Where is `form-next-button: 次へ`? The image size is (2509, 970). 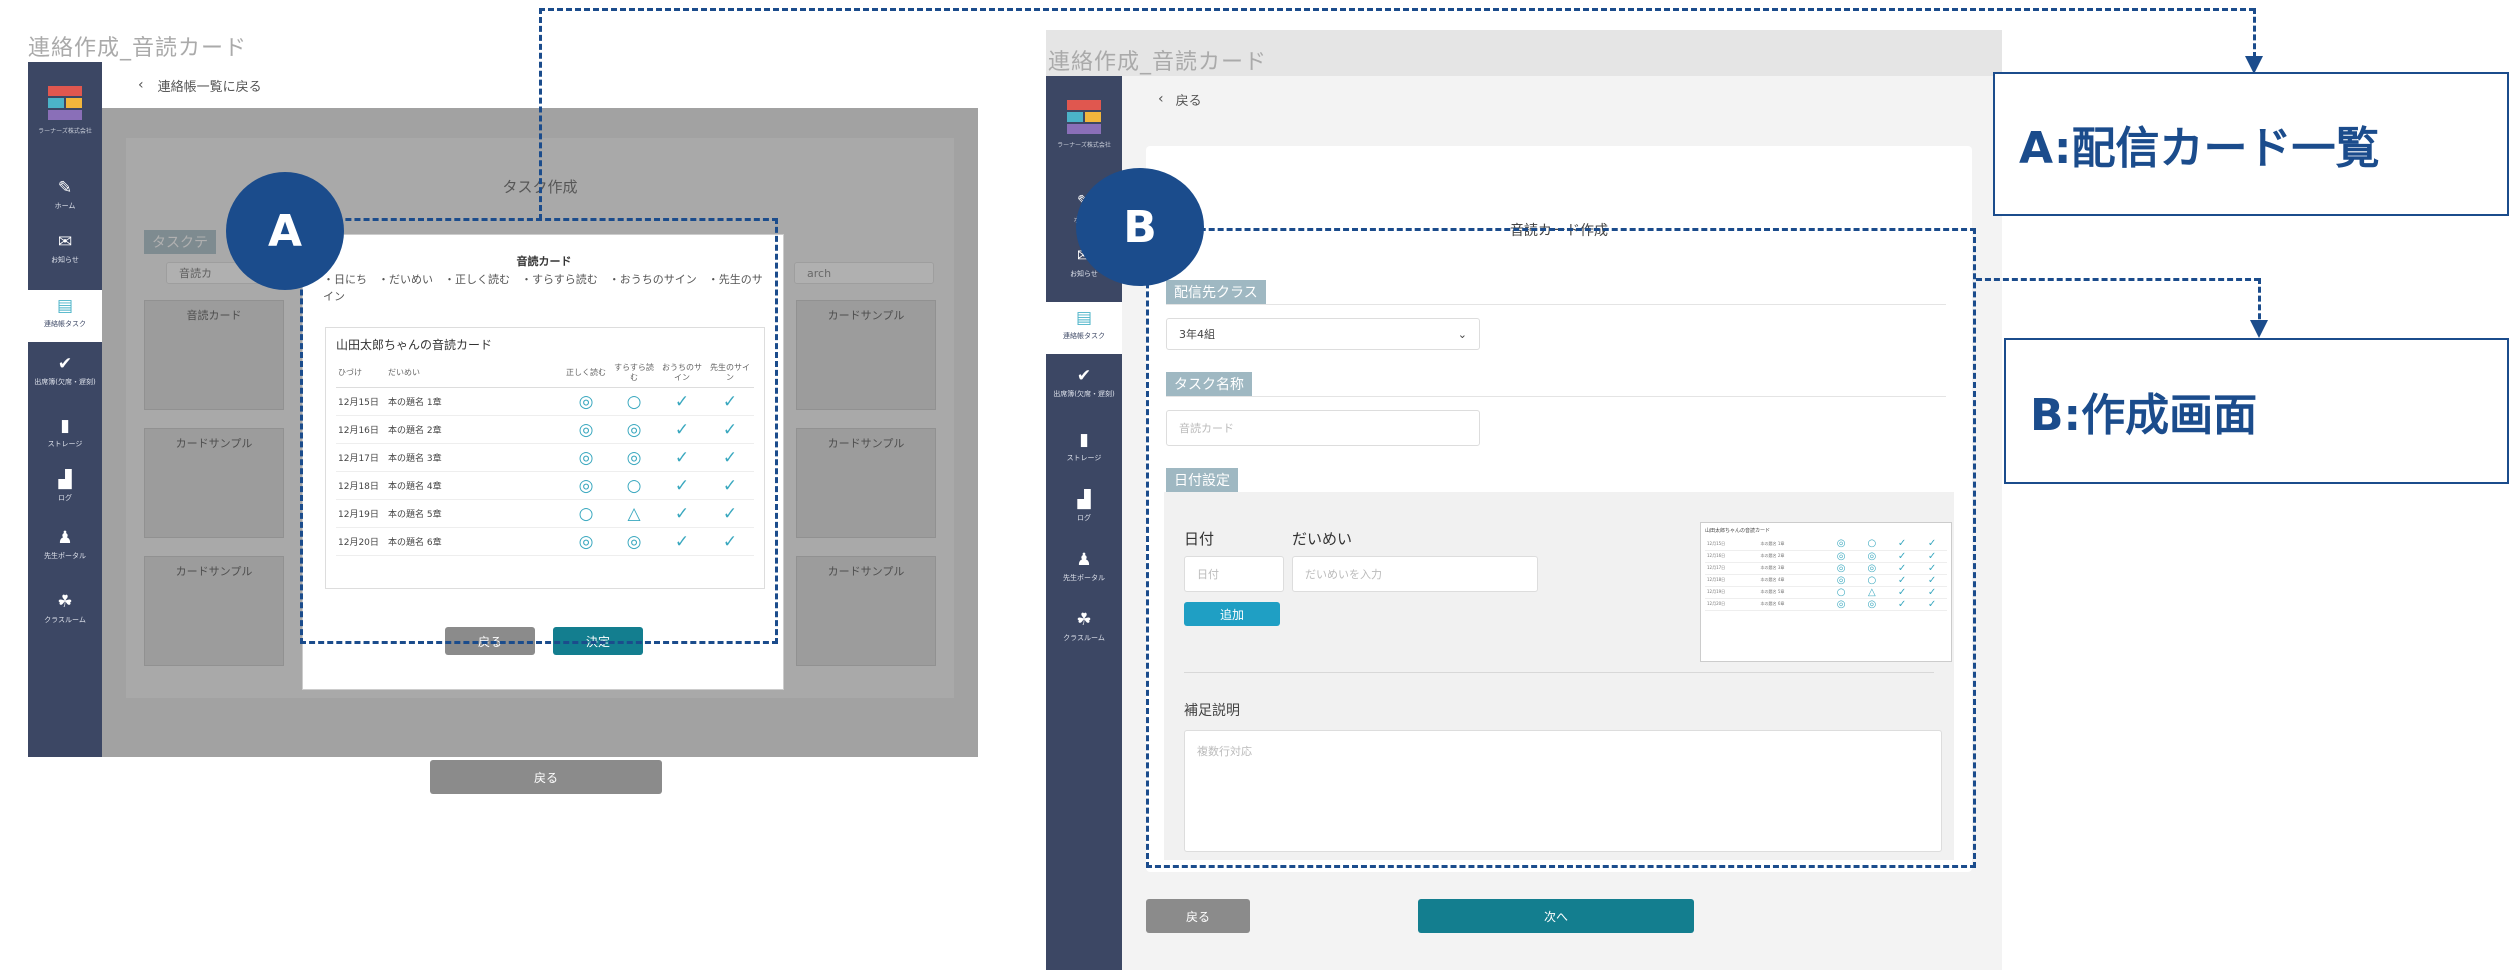 form-next-button: 次へ is located at coordinates (1556, 916).